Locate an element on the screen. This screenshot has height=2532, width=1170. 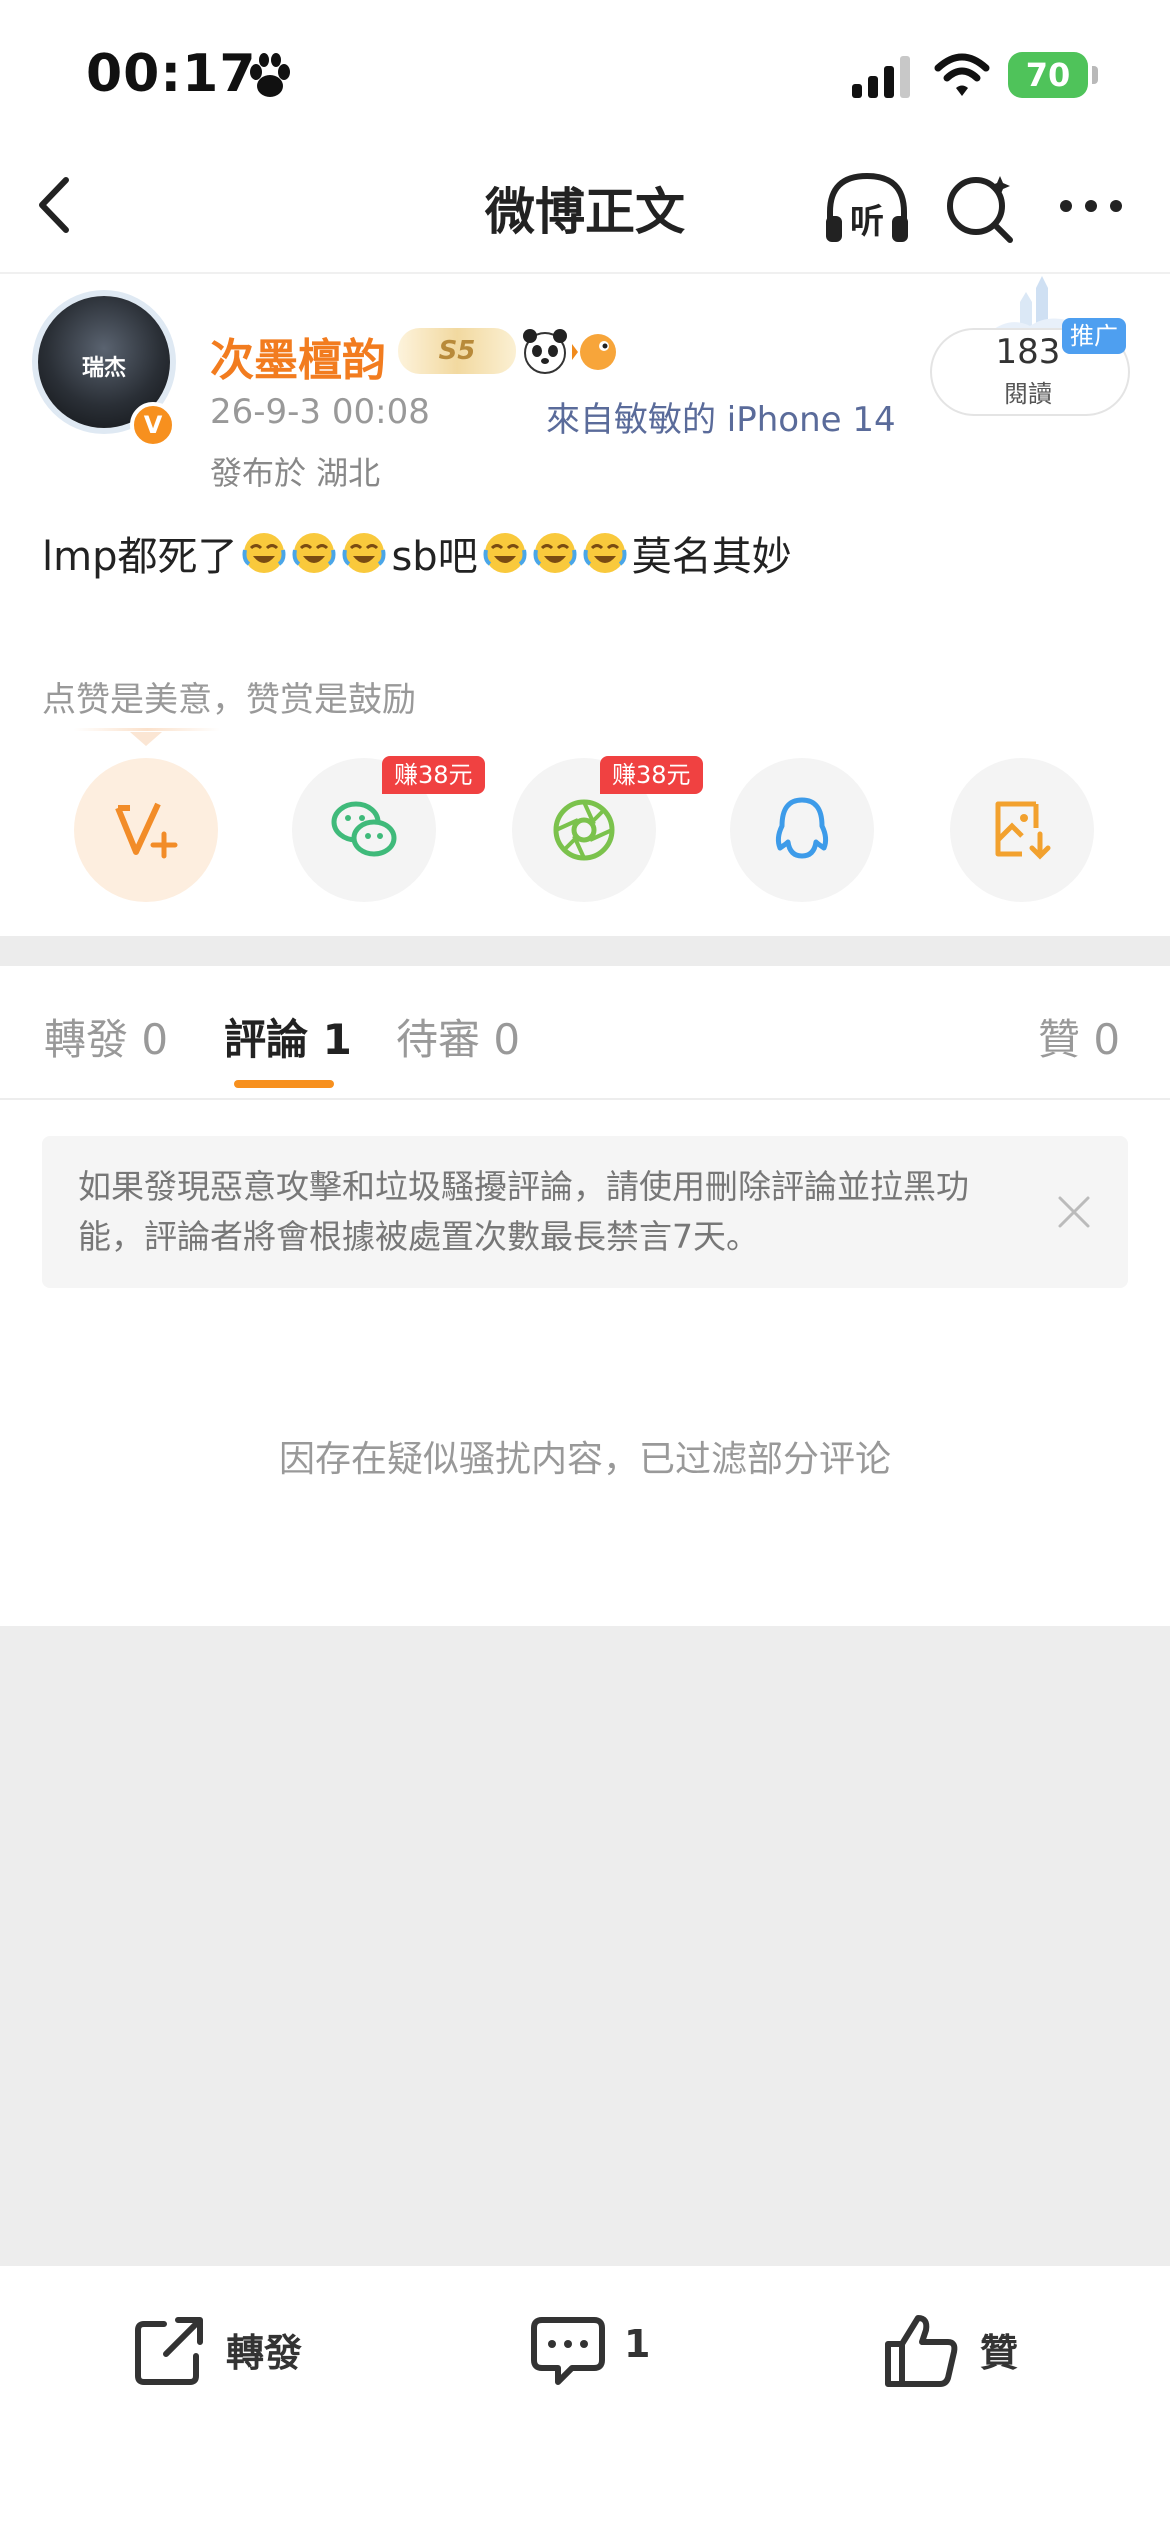
close-icon is located at coordinates (1074, 1212).